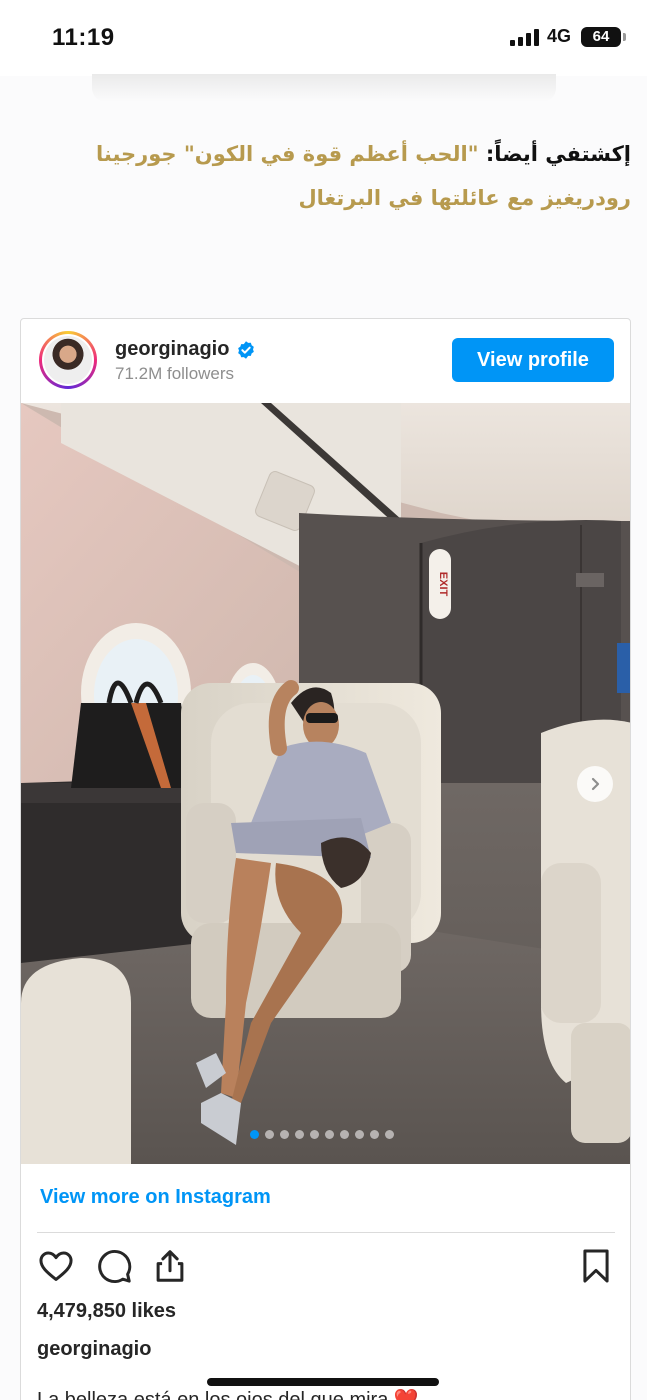 The width and height of the screenshot is (647, 1400). Describe the element at coordinates (558, 36) in the screenshot. I see `network-type: 4G` at that location.